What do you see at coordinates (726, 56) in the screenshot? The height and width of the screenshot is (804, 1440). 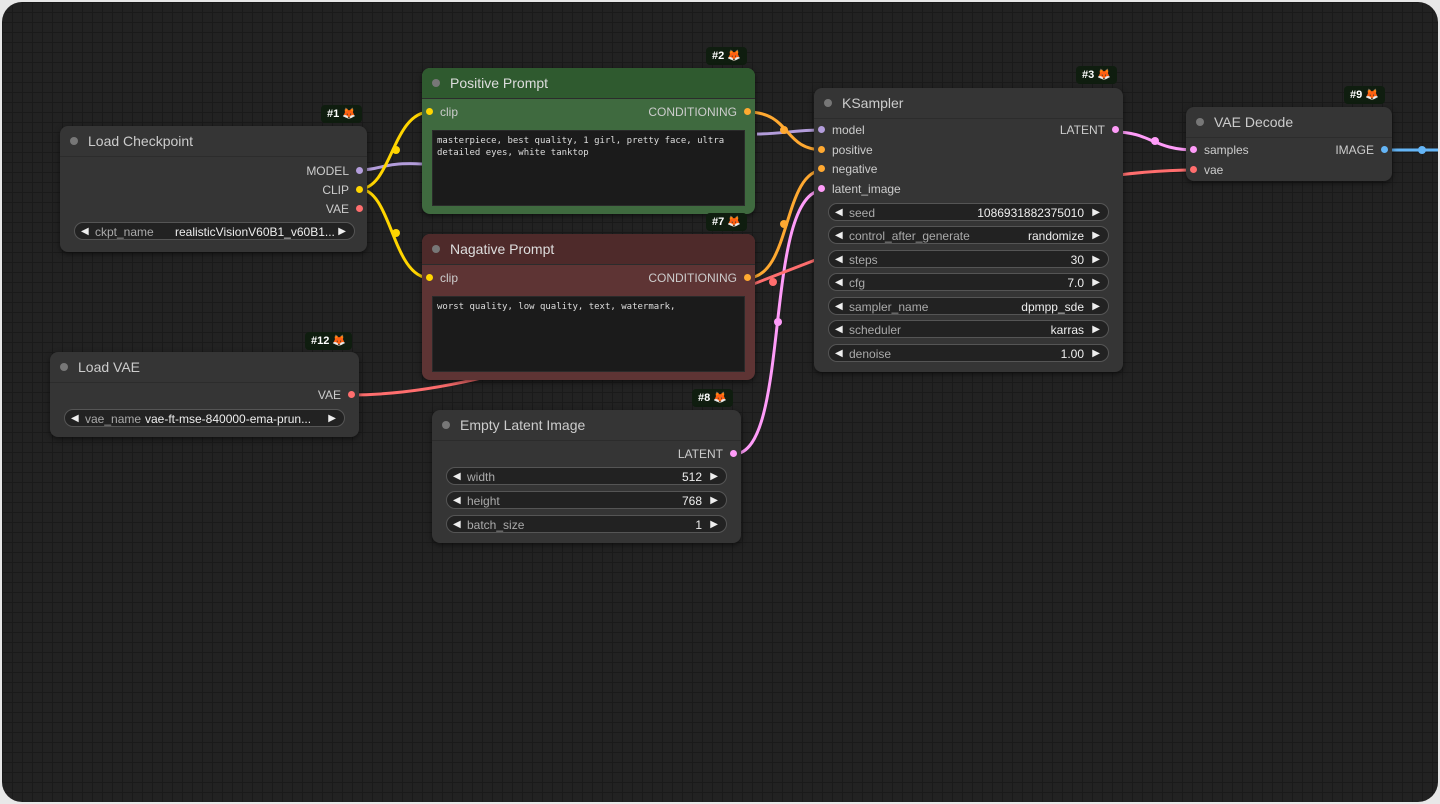 I see `node-id-badge: #2 🦊` at bounding box center [726, 56].